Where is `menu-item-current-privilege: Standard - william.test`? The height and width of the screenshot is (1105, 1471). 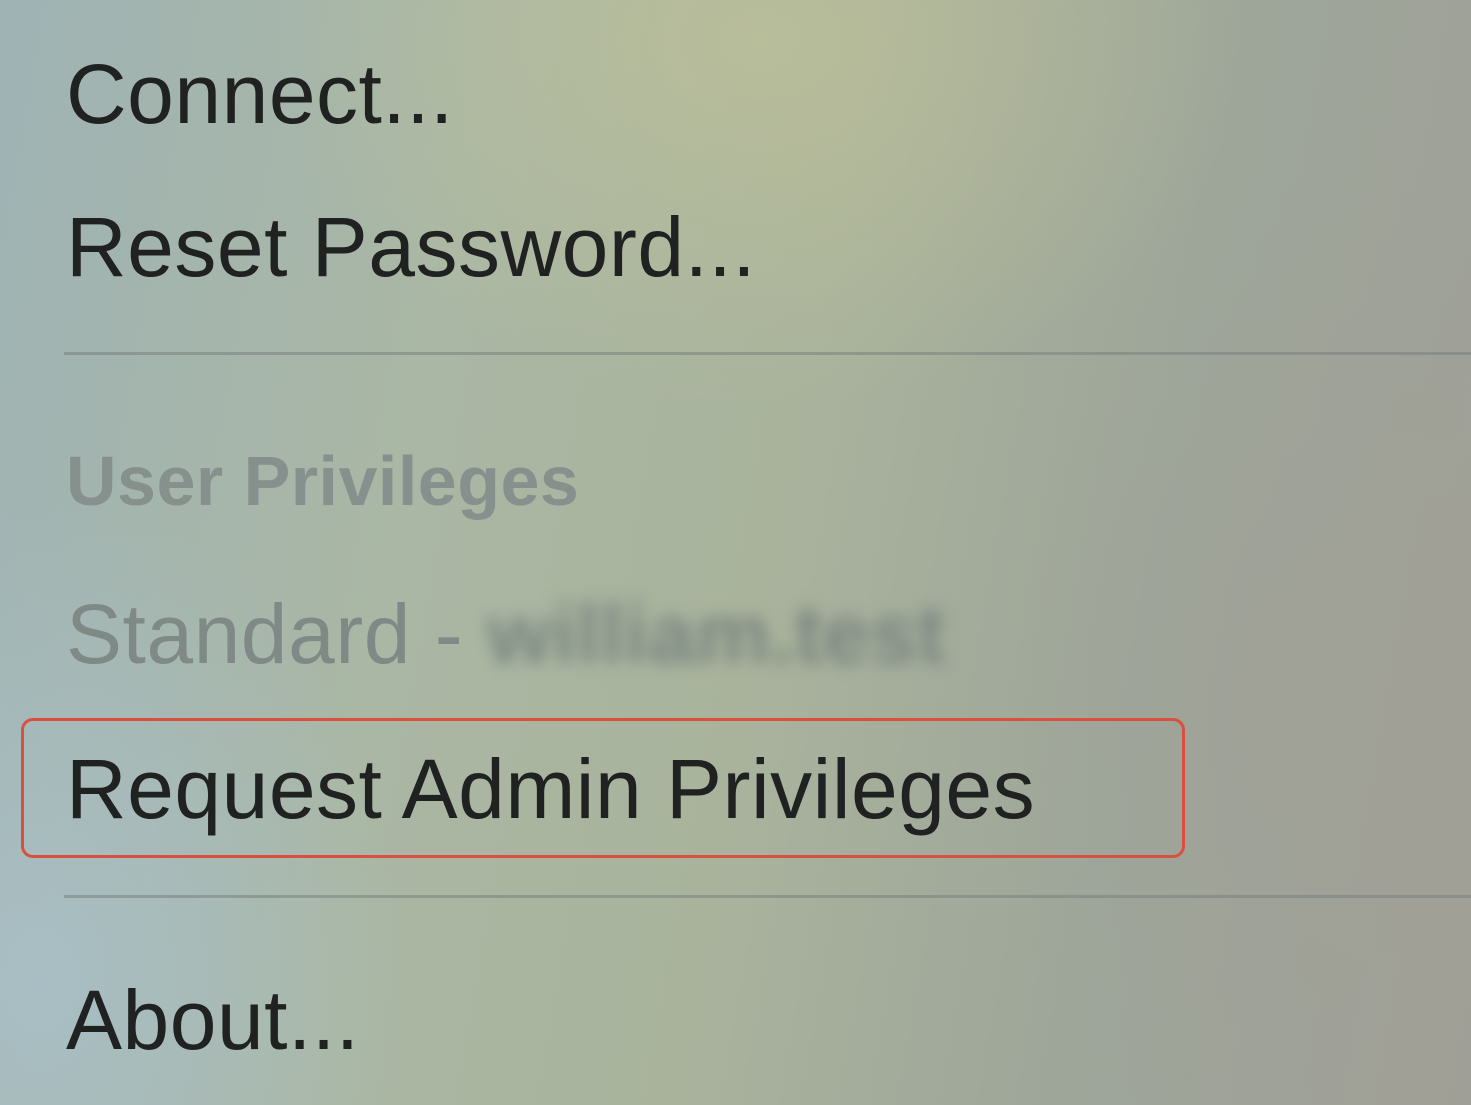
menu-item-current-privilege: Standard - william.test is located at coordinates (506, 634).